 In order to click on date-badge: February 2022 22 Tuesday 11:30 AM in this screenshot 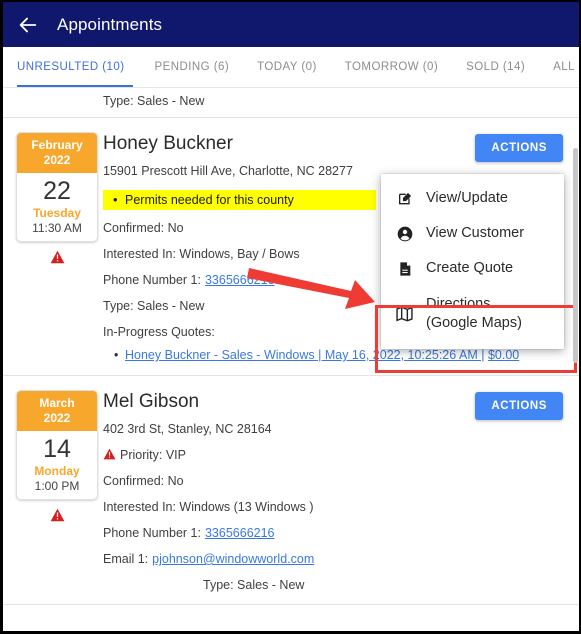, I will do `click(57, 187)`.